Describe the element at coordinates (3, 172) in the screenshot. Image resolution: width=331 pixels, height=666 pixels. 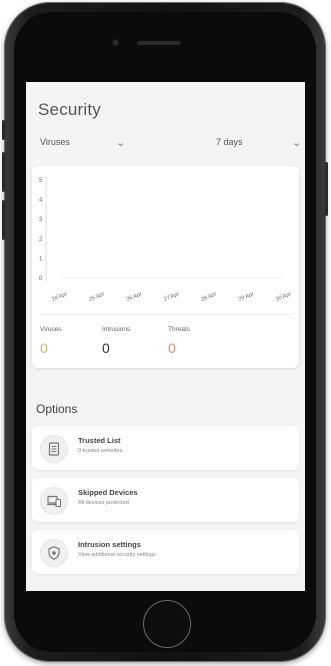
I see `volume-up-button` at that location.